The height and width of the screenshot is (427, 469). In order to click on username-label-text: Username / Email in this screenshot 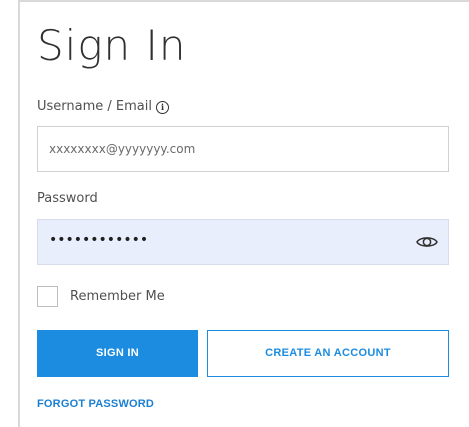, I will do `click(94, 106)`.